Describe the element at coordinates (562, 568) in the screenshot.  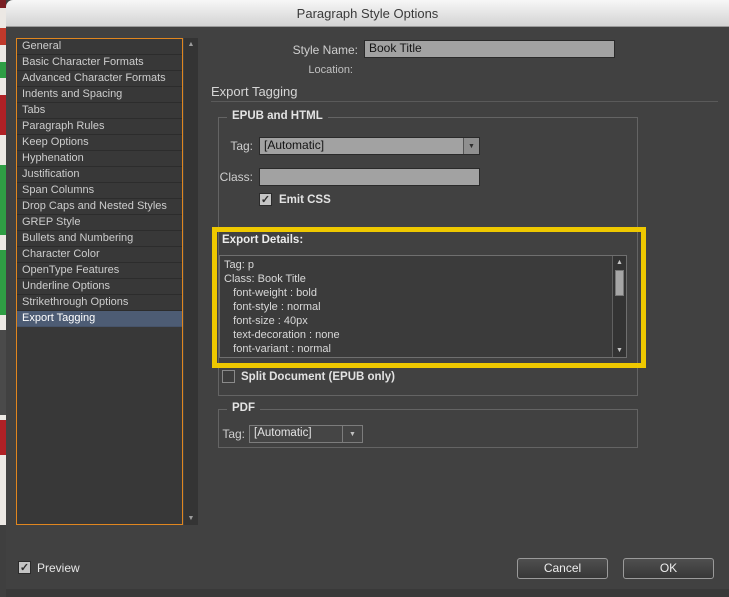
I see `cancel-button: Cancel` at that location.